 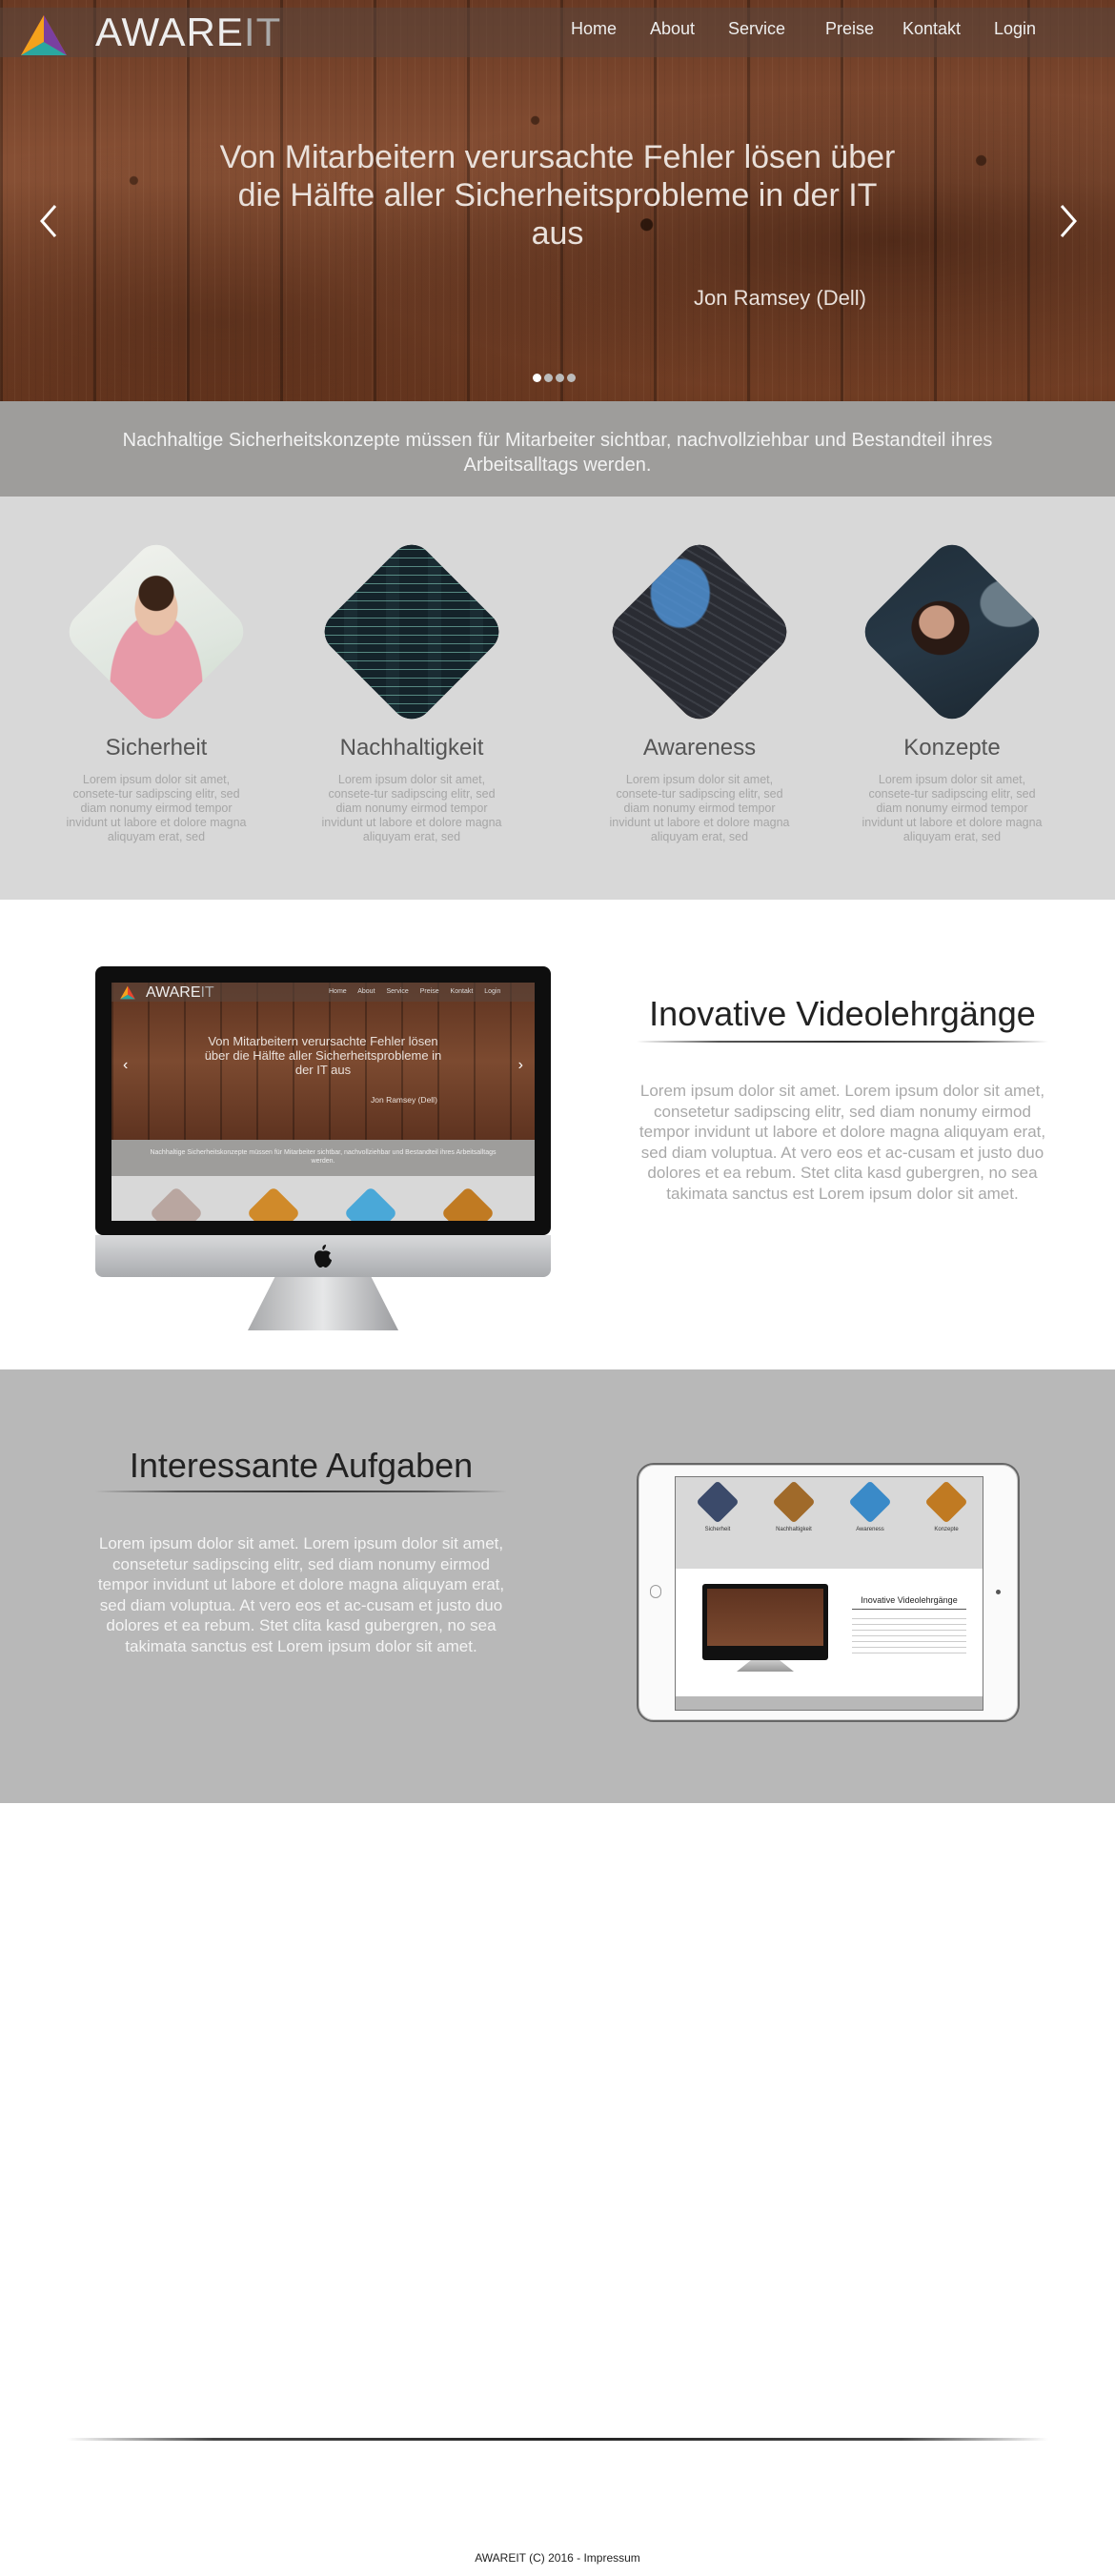 What do you see at coordinates (48, 221) in the screenshot?
I see `prev-slide-icon` at bounding box center [48, 221].